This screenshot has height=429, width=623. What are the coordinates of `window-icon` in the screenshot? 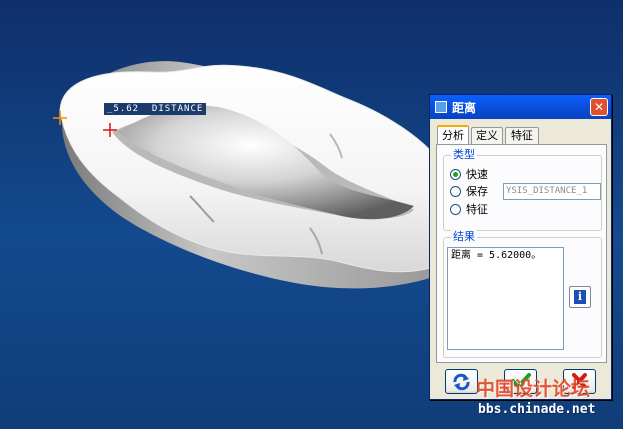 It's located at (441, 107).